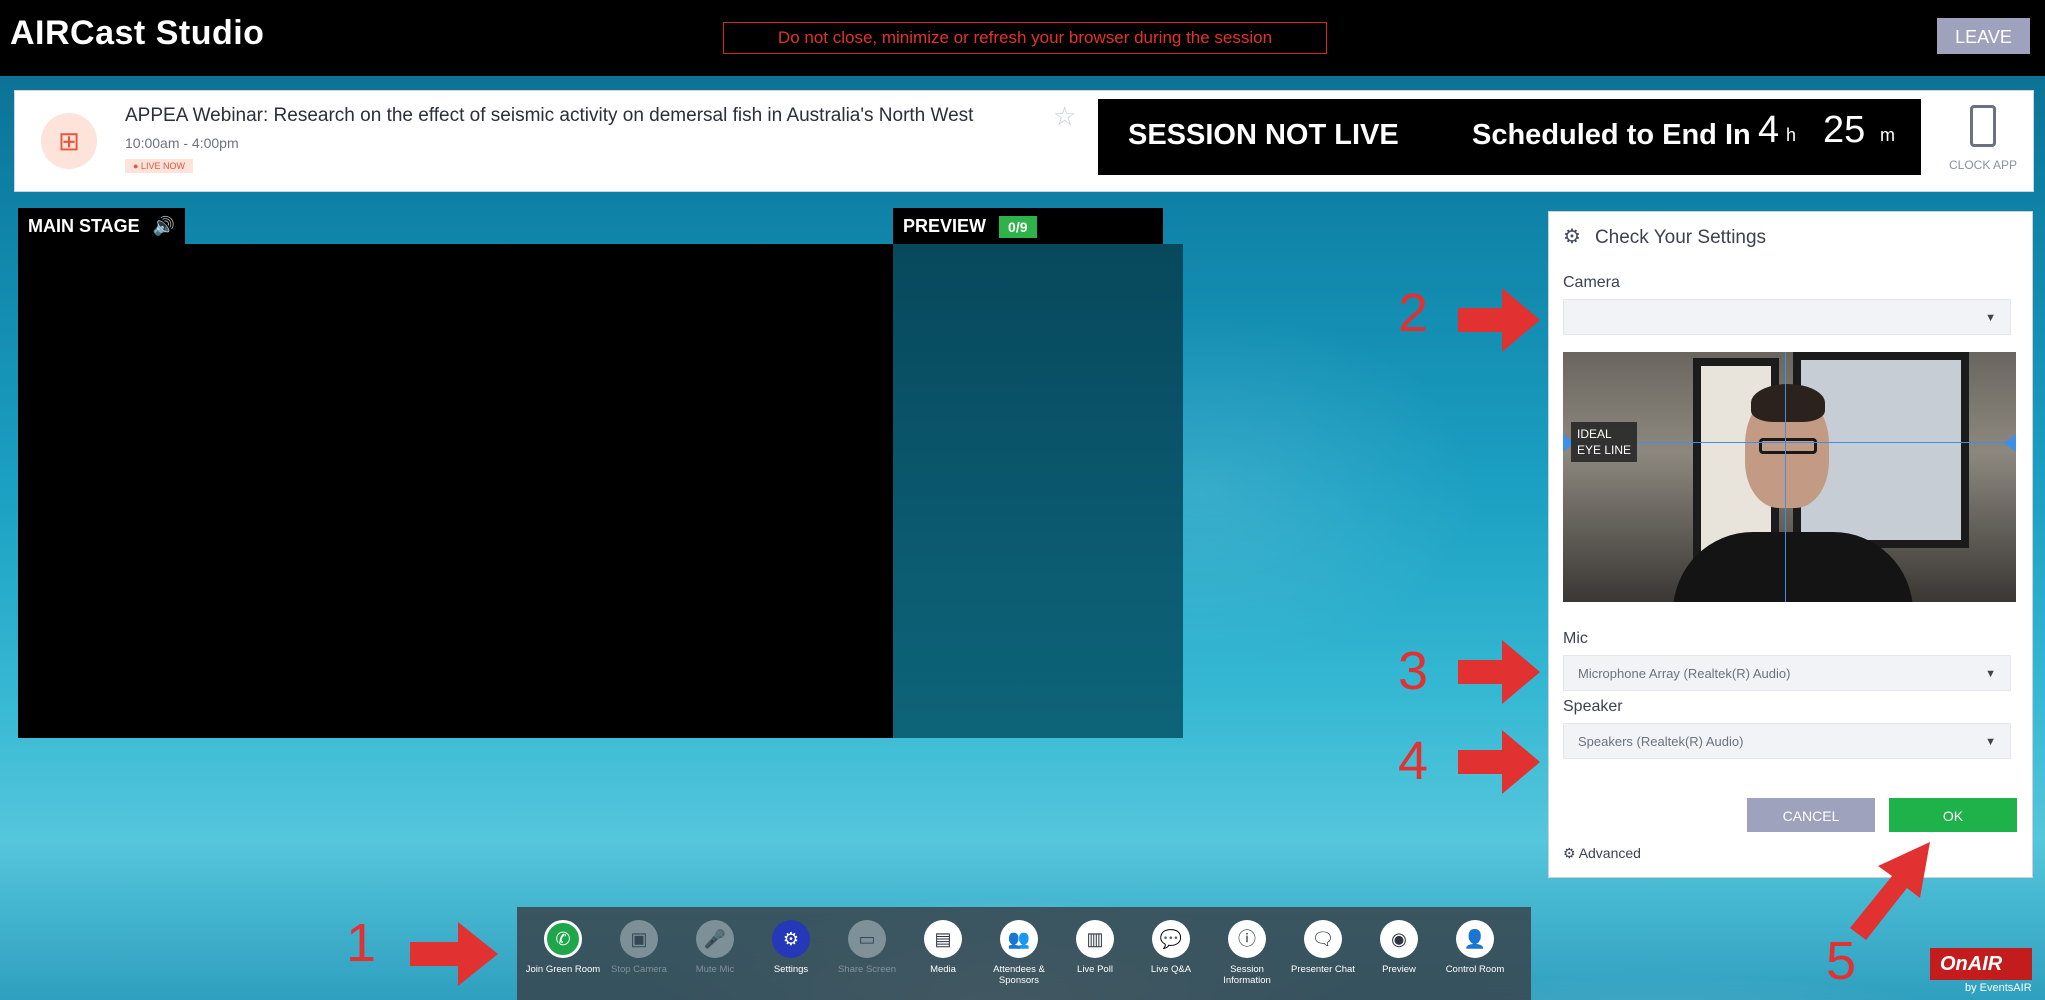 The width and height of the screenshot is (2045, 1000). I want to click on presentation-icon: ⊞, so click(69, 141).